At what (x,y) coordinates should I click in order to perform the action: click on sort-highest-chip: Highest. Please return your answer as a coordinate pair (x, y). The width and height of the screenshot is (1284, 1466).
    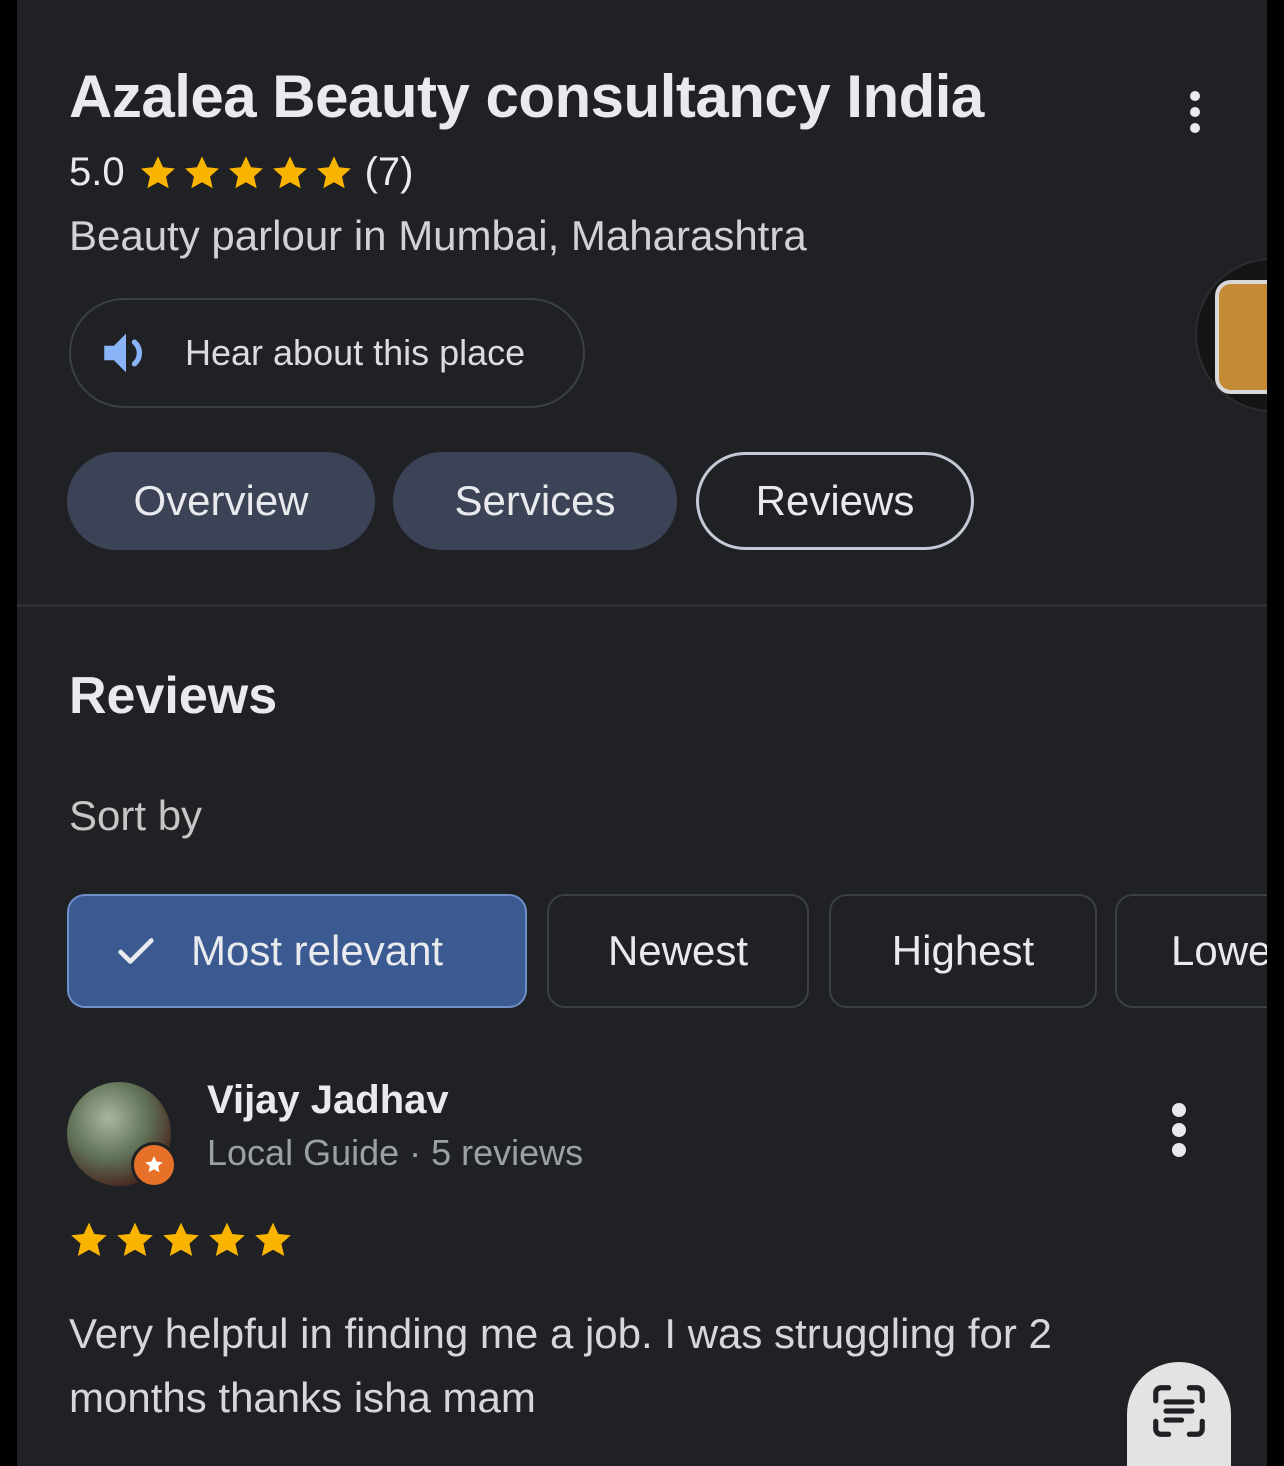
    Looking at the image, I should click on (963, 951).